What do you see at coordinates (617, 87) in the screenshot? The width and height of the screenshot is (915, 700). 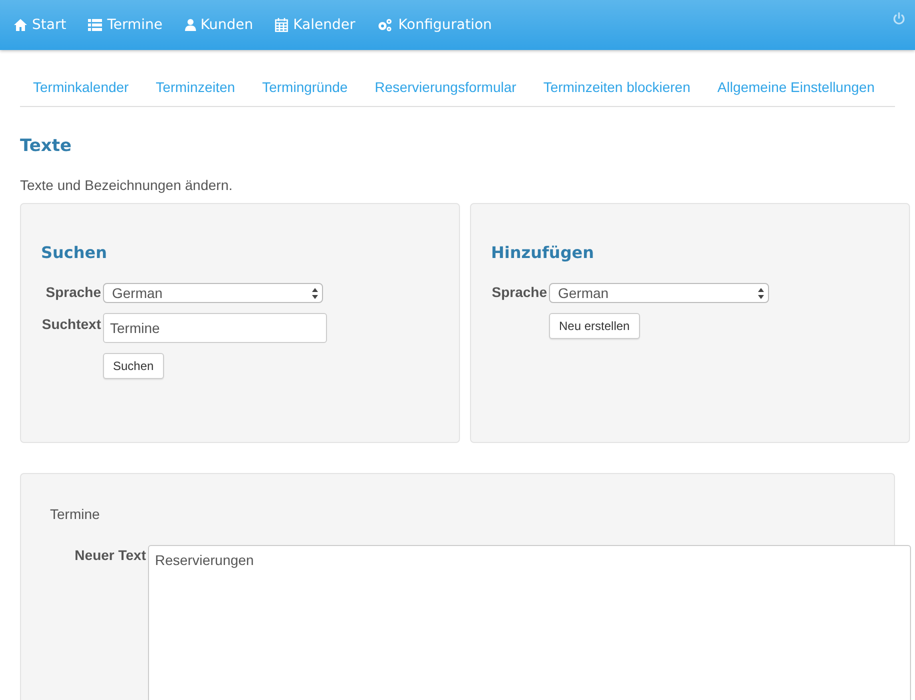 I see `tab: Terminzeiten blockieren` at bounding box center [617, 87].